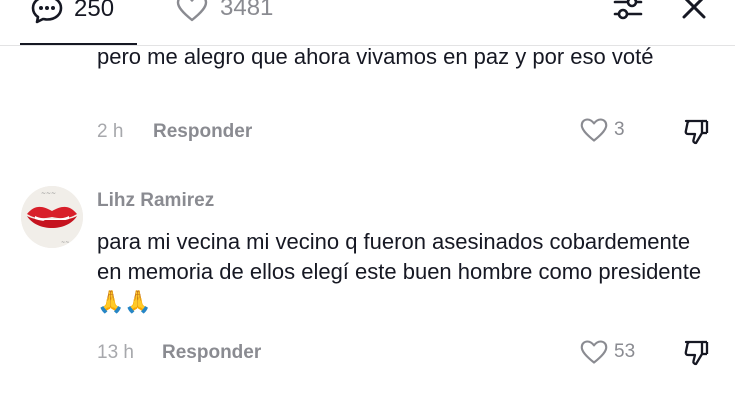  I want to click on tab-likes: 3481, so click(224, 11).